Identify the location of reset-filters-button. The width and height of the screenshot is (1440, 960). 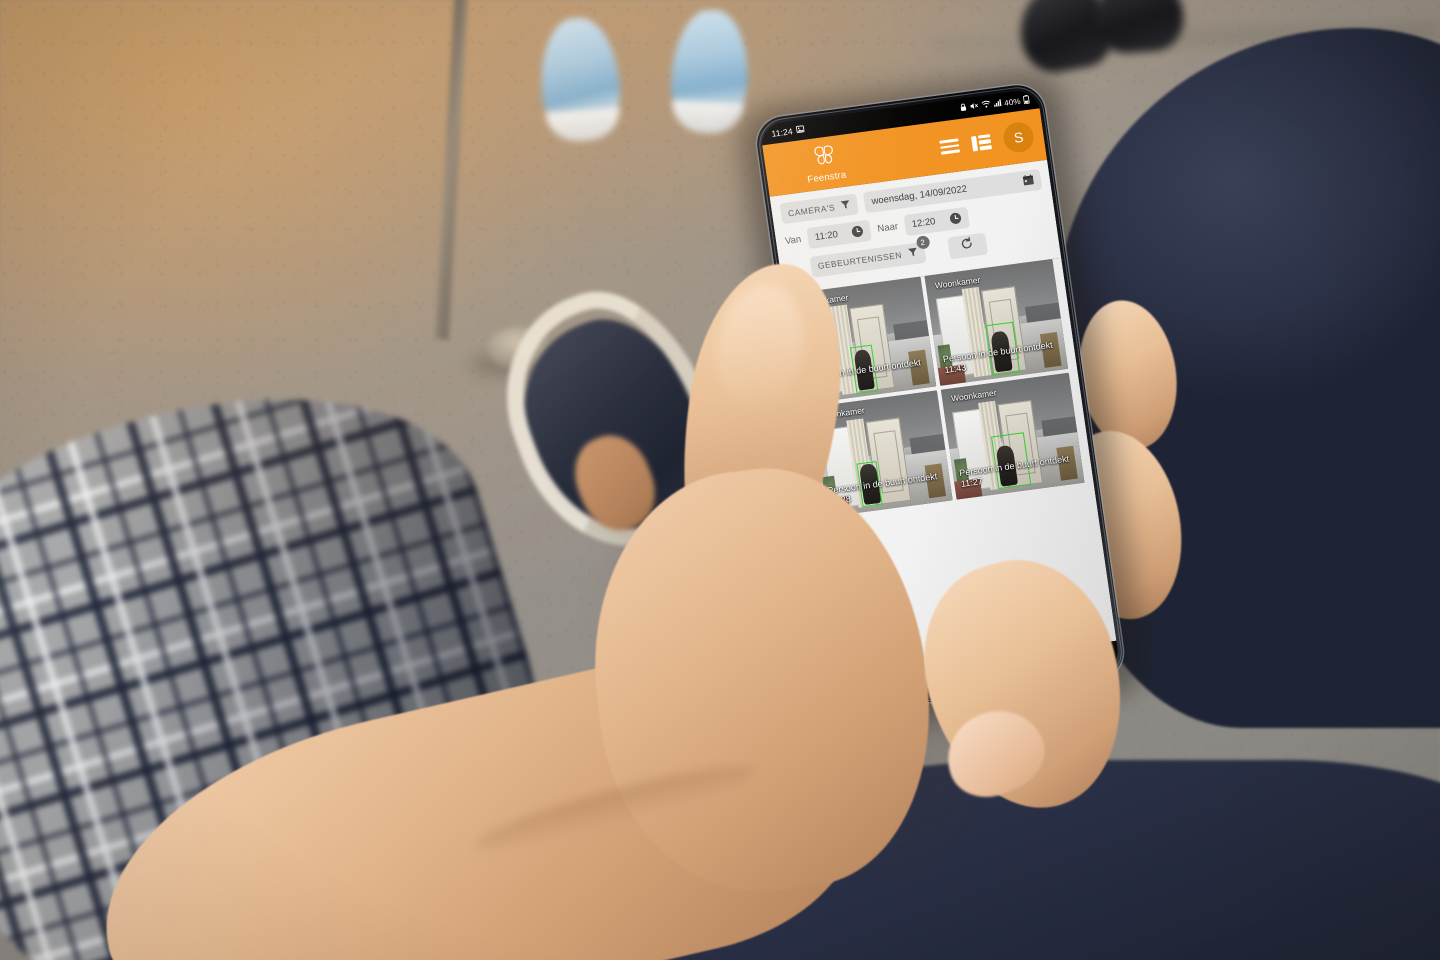
(967, 246).